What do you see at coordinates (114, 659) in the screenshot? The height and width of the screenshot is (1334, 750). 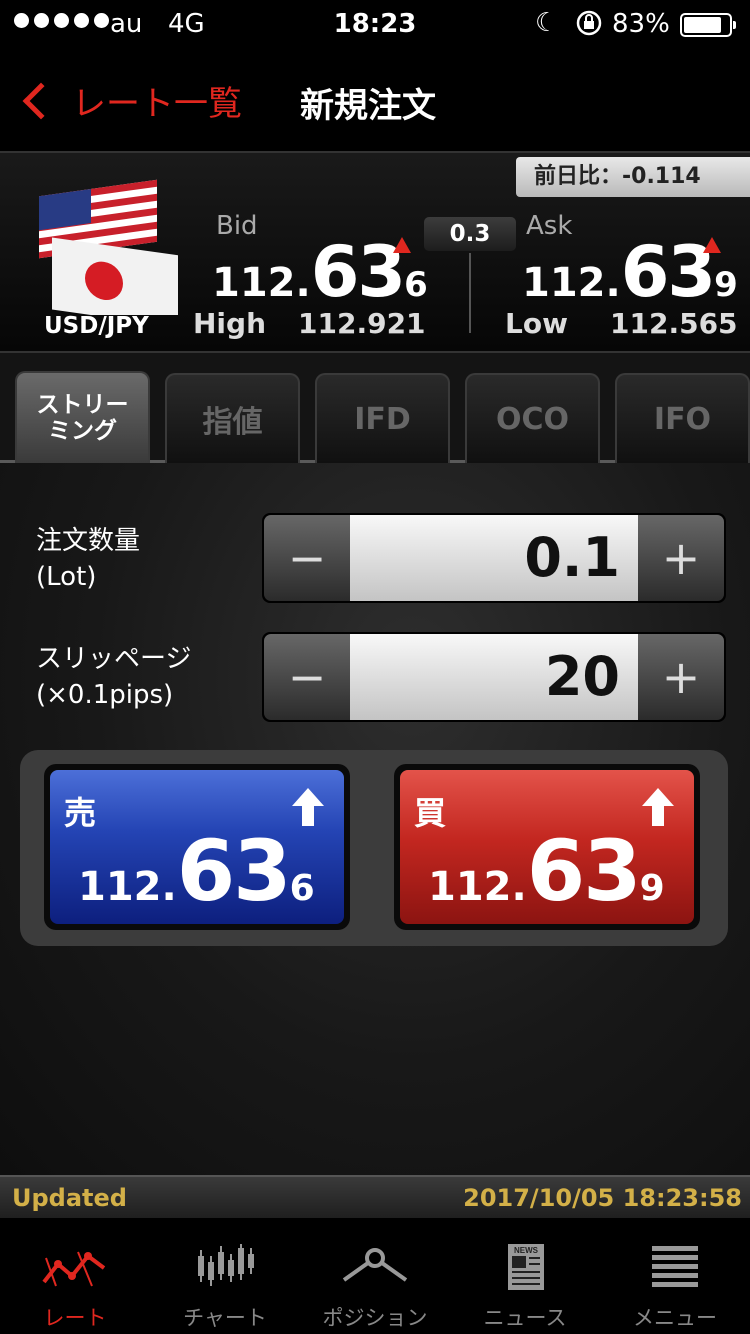 I see `slippage-label-text: スリッページ` at bounding box center [114, 659].